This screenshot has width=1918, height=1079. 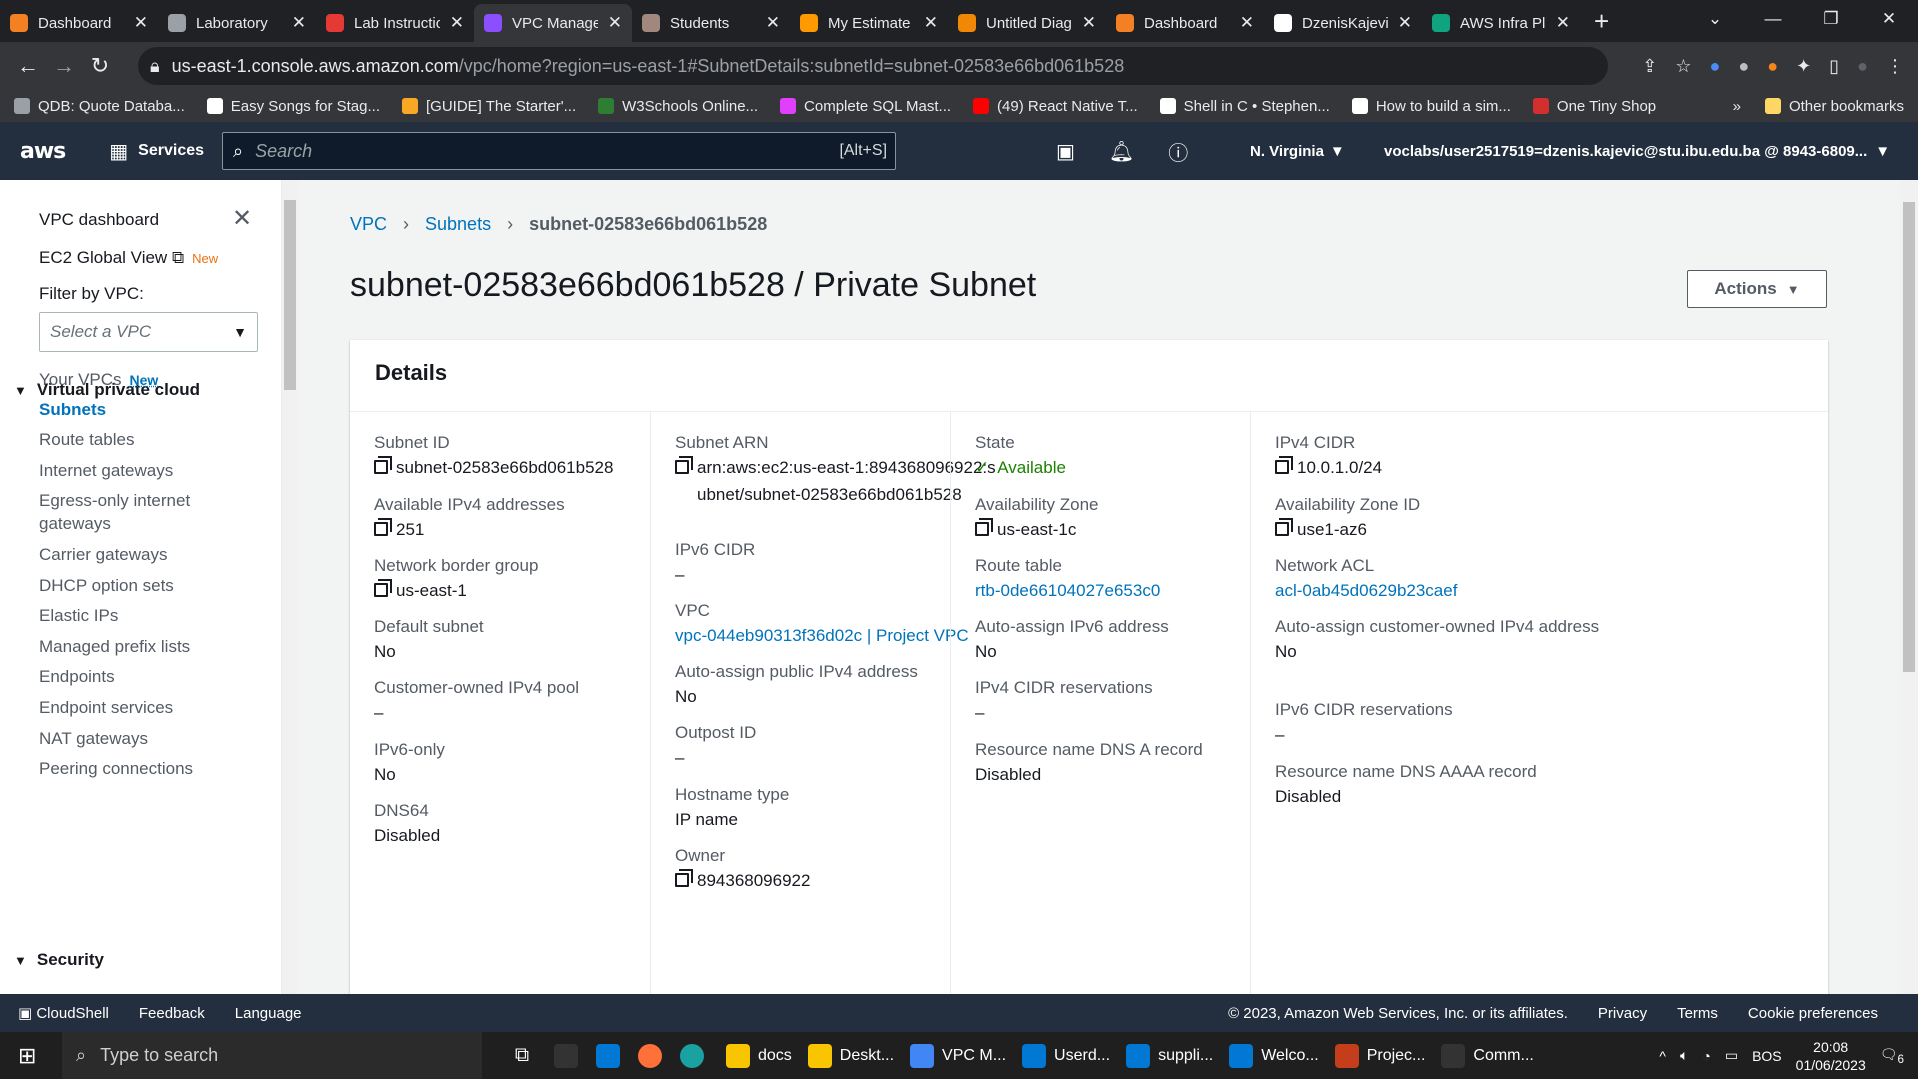 I want to click on volume-icon: 🔈︎, so click(x=1684, y=1055).